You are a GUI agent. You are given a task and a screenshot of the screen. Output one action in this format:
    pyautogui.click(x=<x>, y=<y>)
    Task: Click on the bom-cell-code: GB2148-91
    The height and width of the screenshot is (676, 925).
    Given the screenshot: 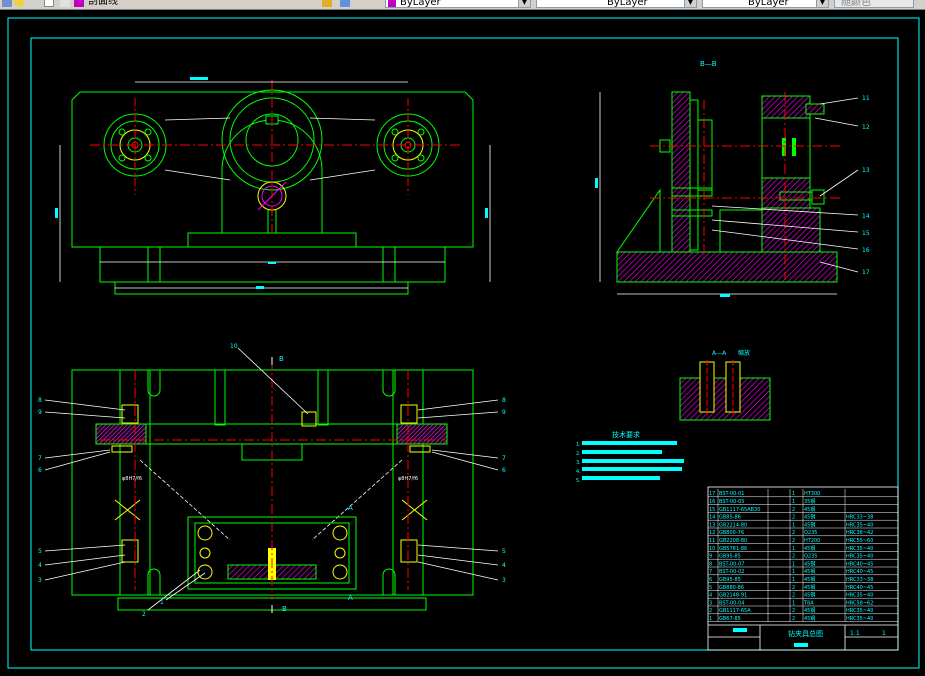 What is the action you would take?
    pyautogui.click(x=733, y=596)
    